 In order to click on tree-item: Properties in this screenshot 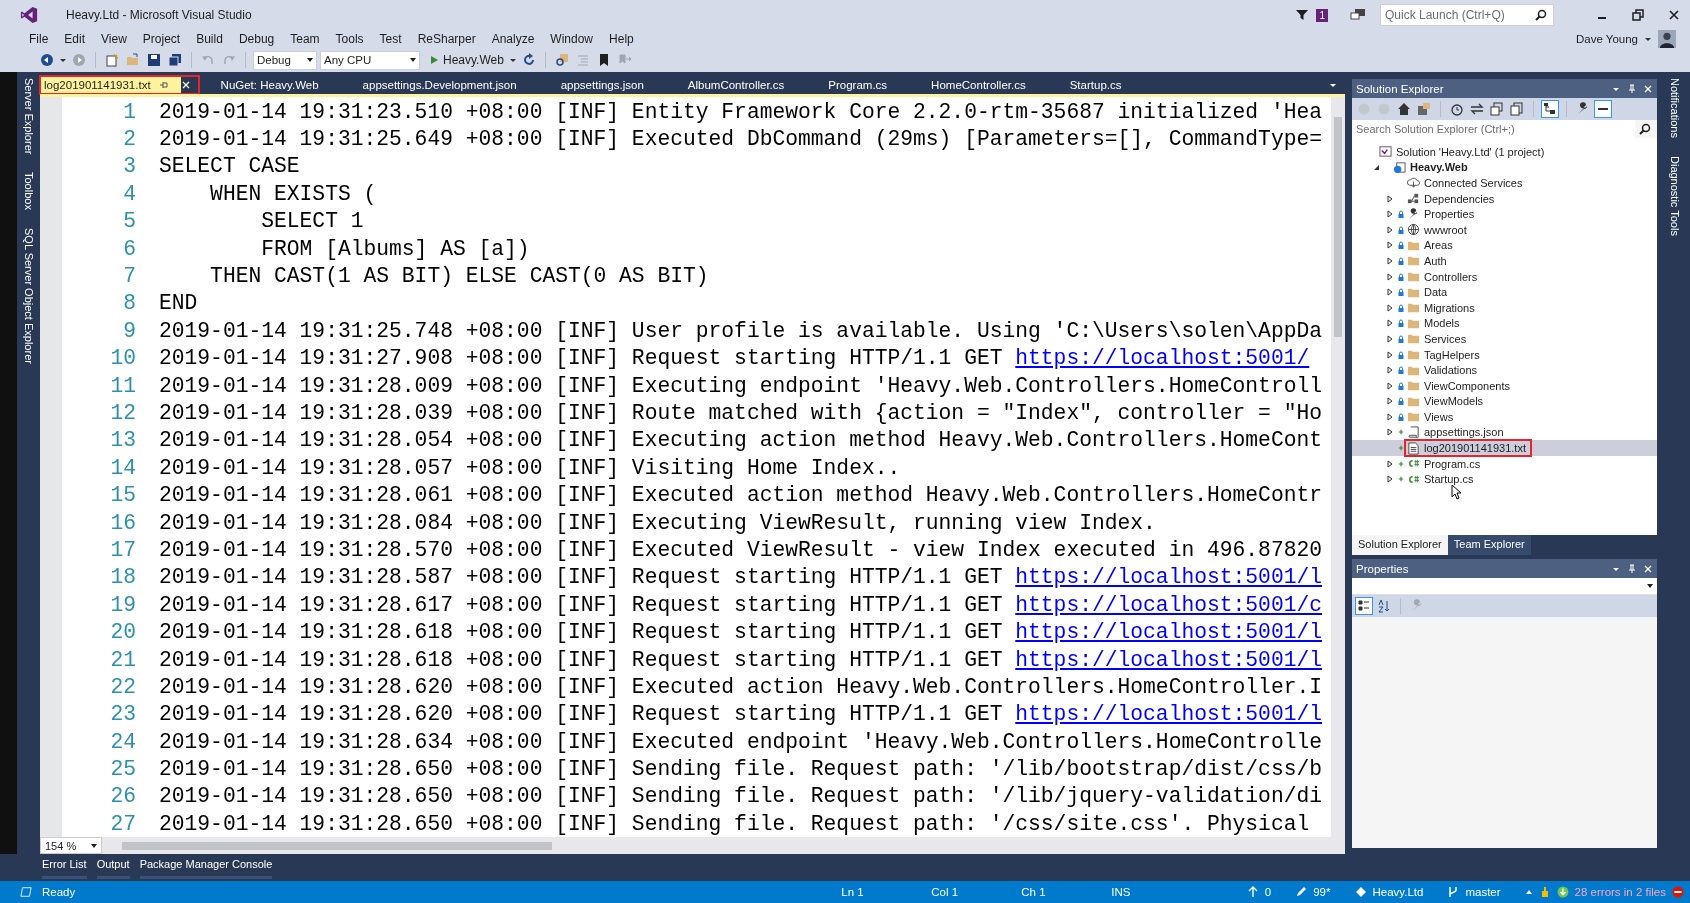, I will do `click(1504, 214)`.